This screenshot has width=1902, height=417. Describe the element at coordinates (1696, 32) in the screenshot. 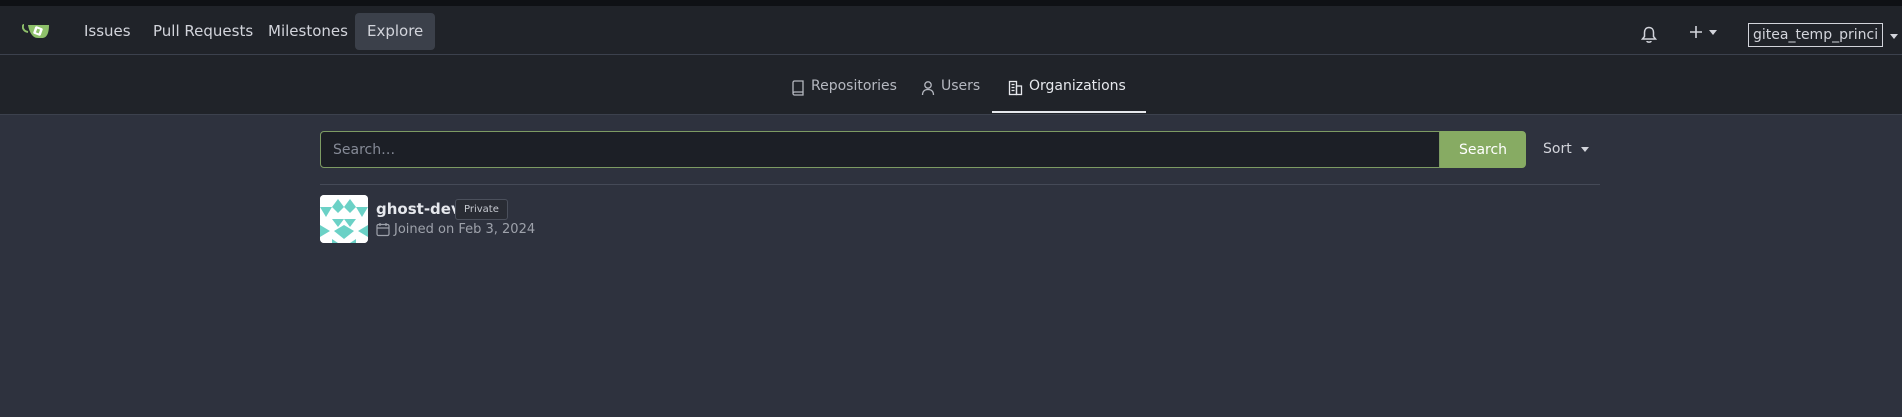

I see `plus-icon` at that location.